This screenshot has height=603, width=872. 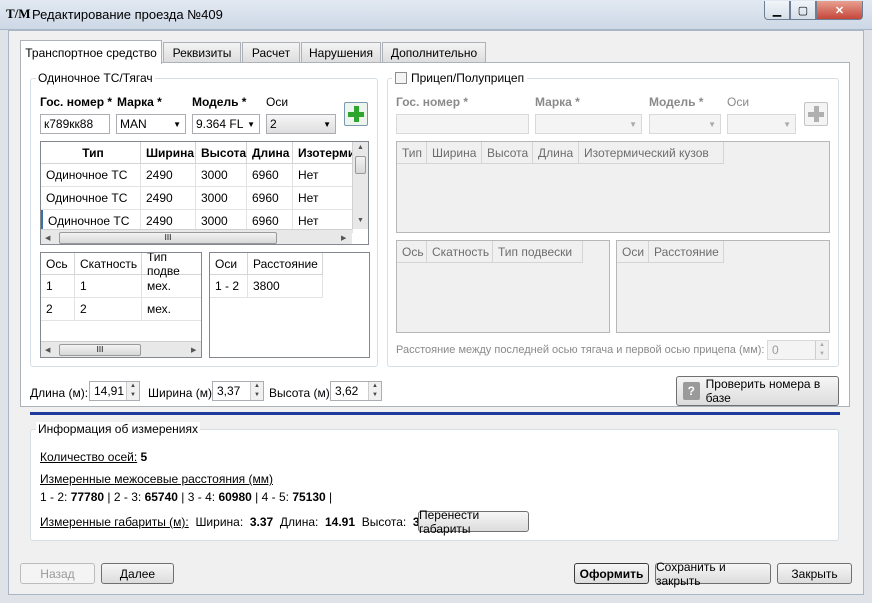 What do you see at coordinates (538, 252) in the screenshot?
I see `col-header: Тип подвески` at bounding box center [538, 252].